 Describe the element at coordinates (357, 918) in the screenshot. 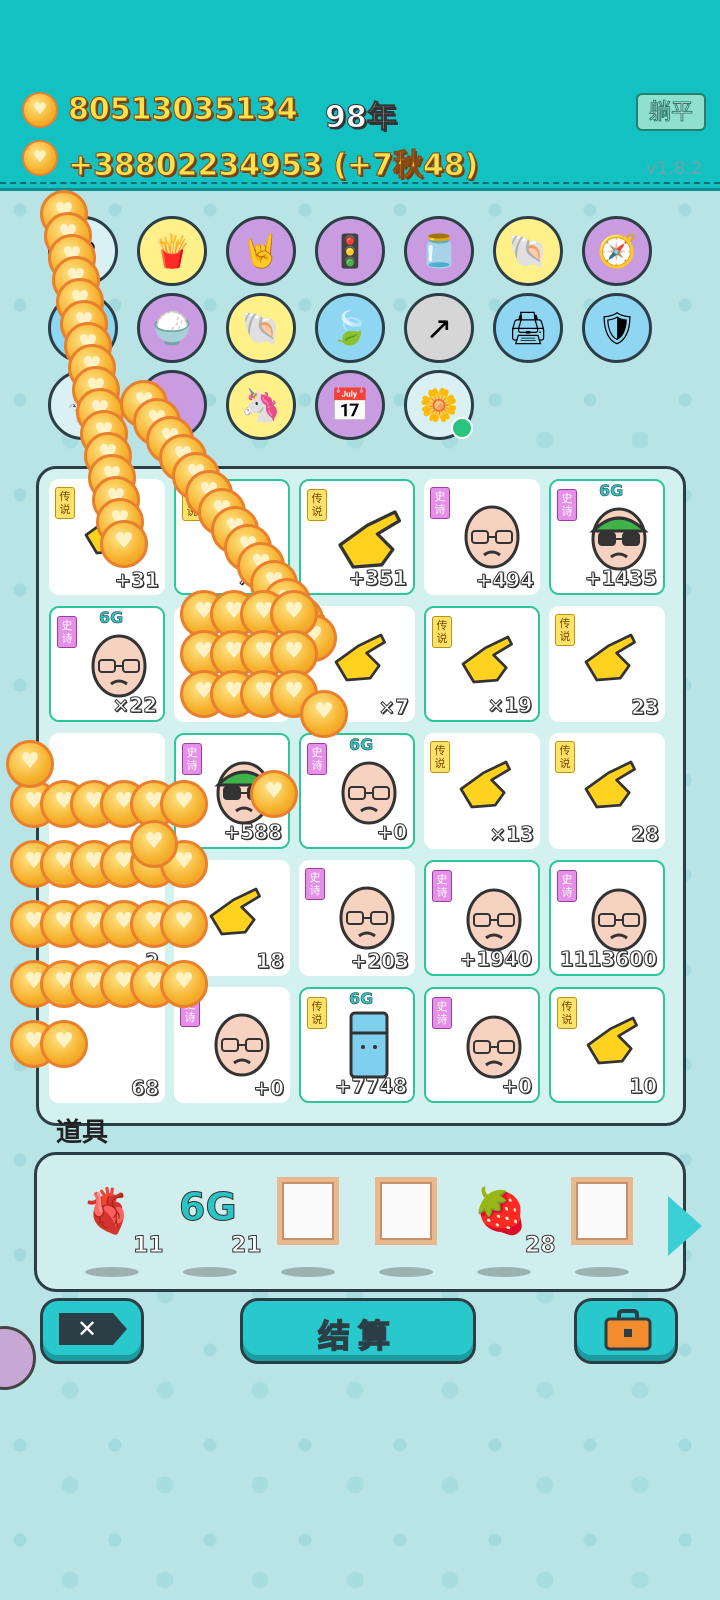

I see `board-cell: 史诗 +203` at that location.